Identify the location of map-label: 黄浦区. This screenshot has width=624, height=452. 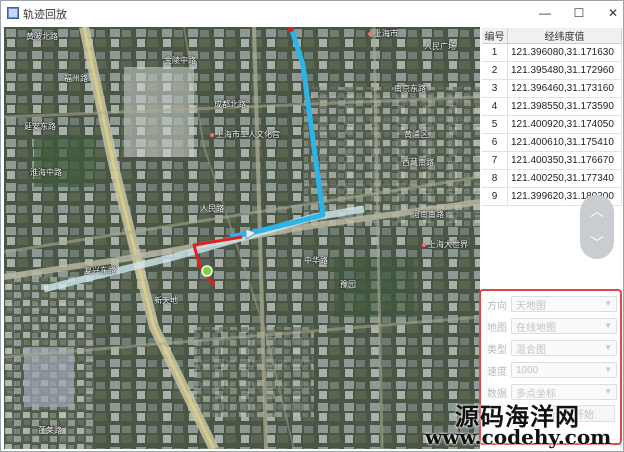
(416, 134).